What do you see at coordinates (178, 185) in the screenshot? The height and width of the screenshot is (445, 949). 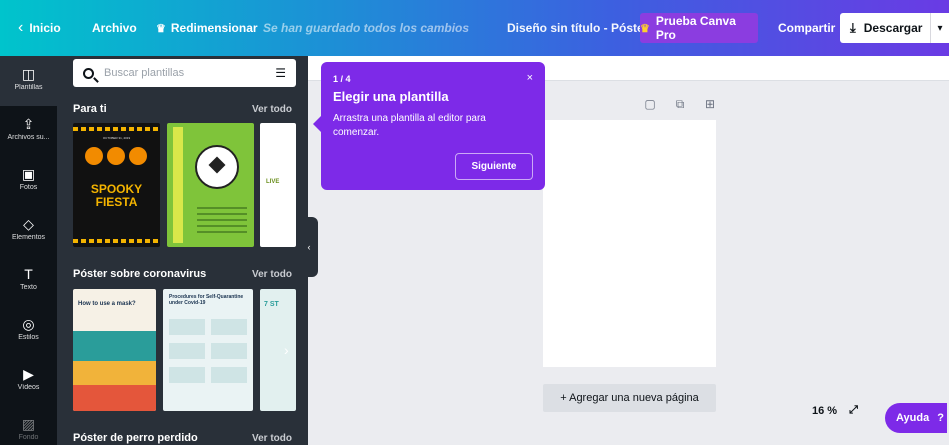 I see `decor-stripe` at bounding box center [178, 185].